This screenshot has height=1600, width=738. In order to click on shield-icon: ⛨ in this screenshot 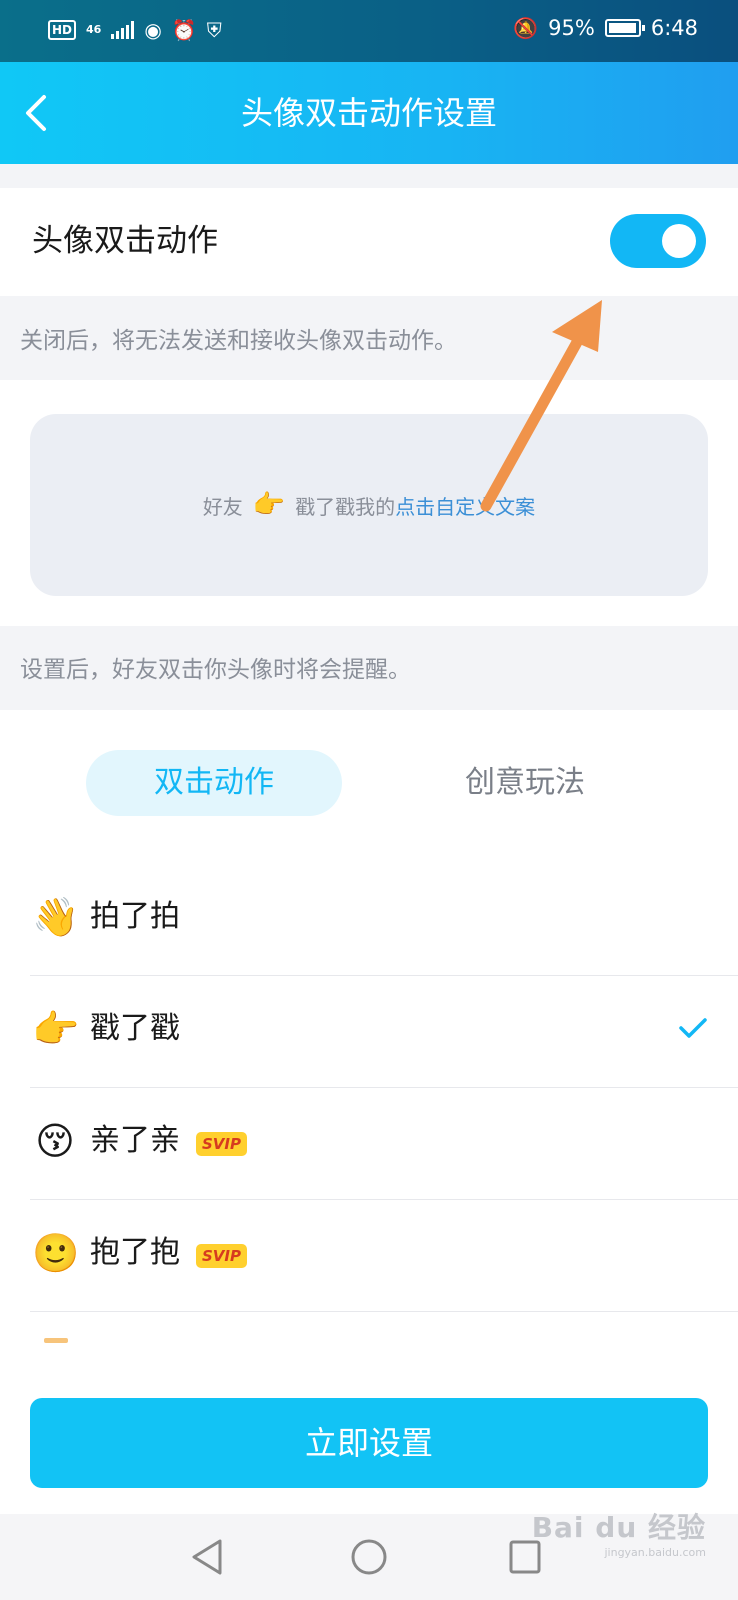, I will do `click(214, 30)`.